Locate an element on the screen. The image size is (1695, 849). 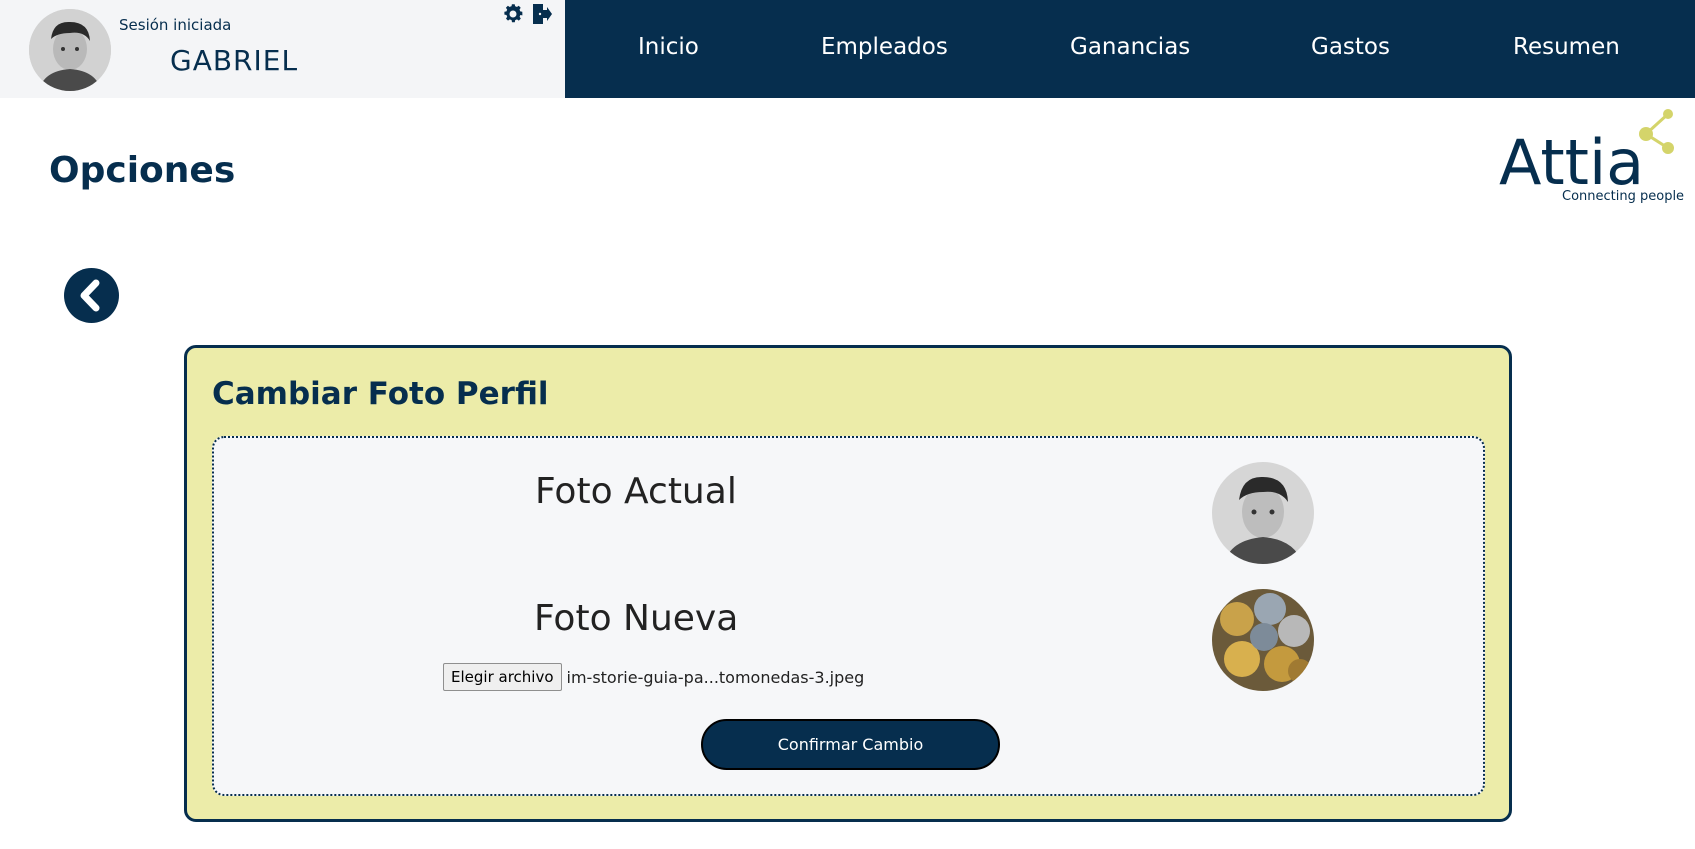
new-photo-label: Foto Nueva is located at coordinates (636, 618).